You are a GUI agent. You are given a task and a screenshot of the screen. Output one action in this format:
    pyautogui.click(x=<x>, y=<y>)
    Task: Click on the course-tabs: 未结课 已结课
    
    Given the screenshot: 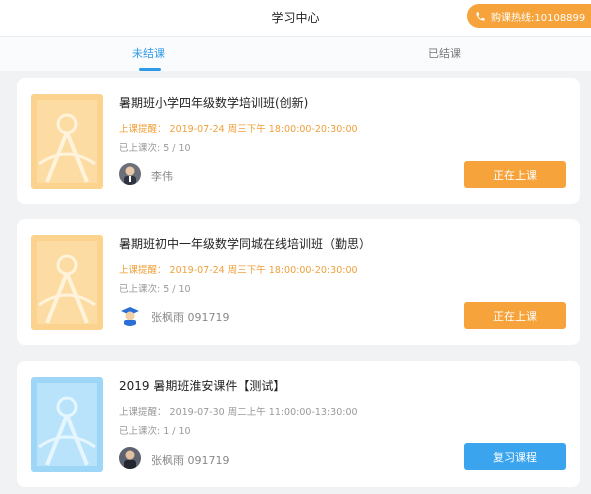 What is the action you would take?
    pyautogui.click(x=295, y=53)
    